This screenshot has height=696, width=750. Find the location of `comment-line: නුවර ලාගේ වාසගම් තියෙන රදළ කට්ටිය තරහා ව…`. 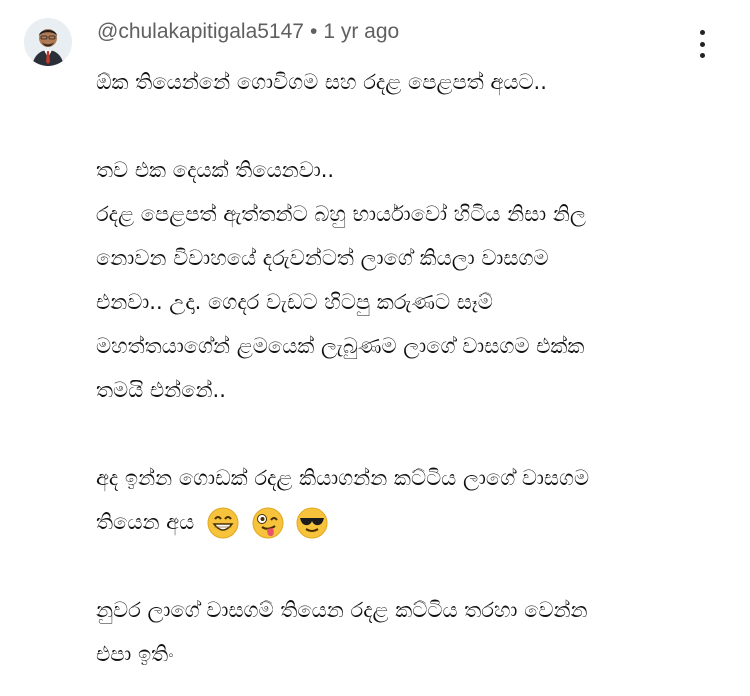

comment-line: නුවර ලාගේ වාසගම් තියෙන රදළ කට්ටිය තරහා ව… is located at coordinates (342, 610).